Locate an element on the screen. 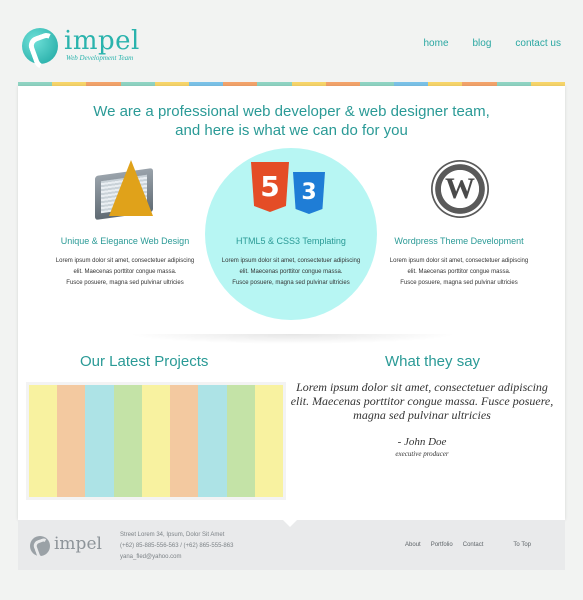 The width and height of the screenshot is (583, 600). html5-badge: 5 is located at coordinates (270, 187).